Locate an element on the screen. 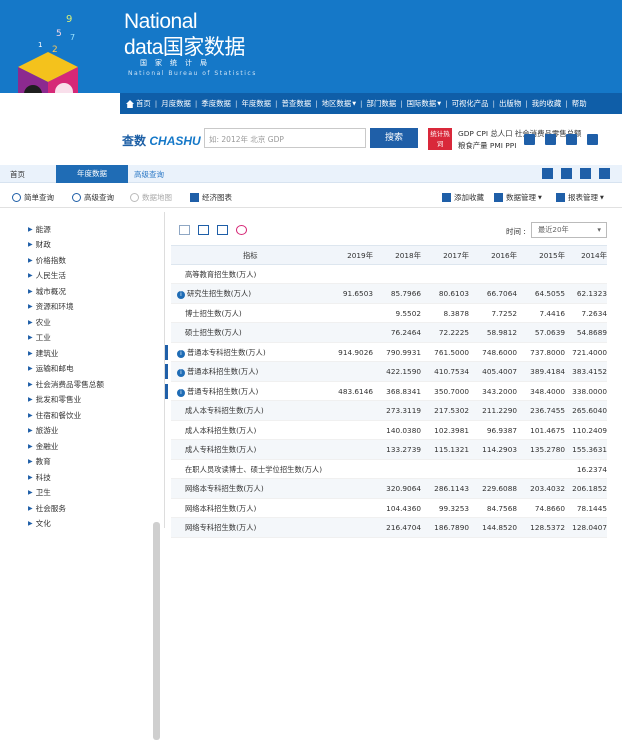 This screenshot has height=740, width=622. row-indicator-label: 普通专科招生数(万人) is located at coordinates (223, 391).